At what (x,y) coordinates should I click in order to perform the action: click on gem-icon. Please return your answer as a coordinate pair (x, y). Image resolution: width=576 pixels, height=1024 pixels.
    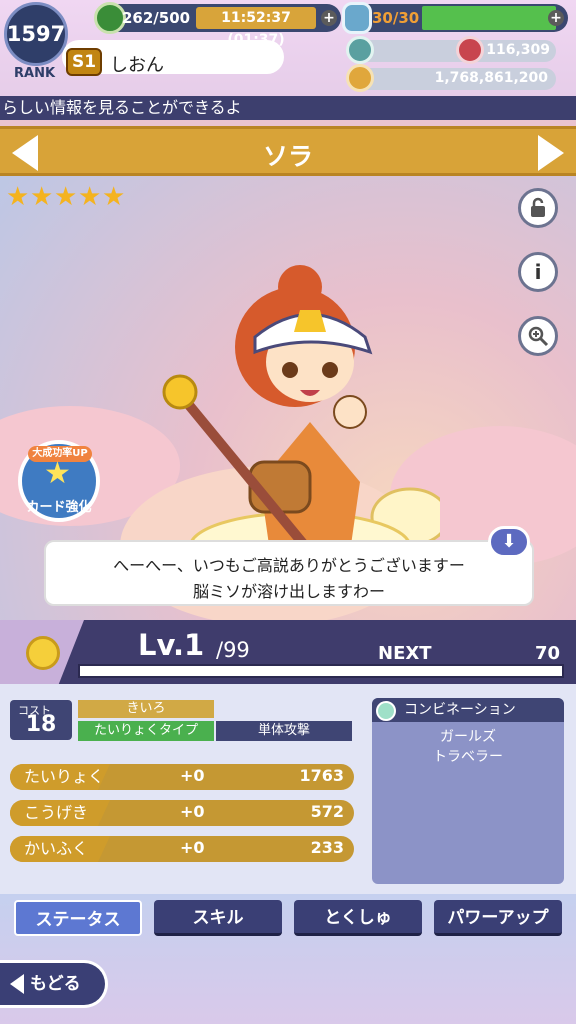
    Looking at the image, I should click on (360, 50).